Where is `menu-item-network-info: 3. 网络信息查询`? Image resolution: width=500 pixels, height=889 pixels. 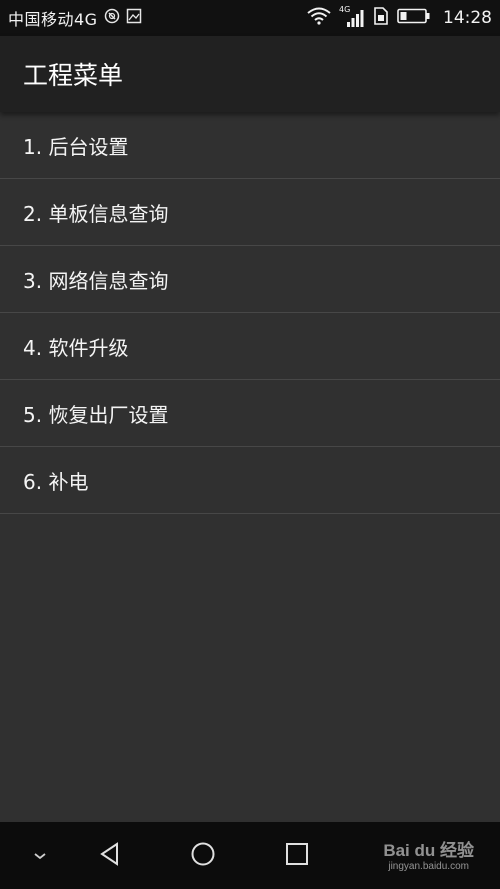
menu-item-network-info: 3. 网络信息查询 is located at coordinates (250, 279).